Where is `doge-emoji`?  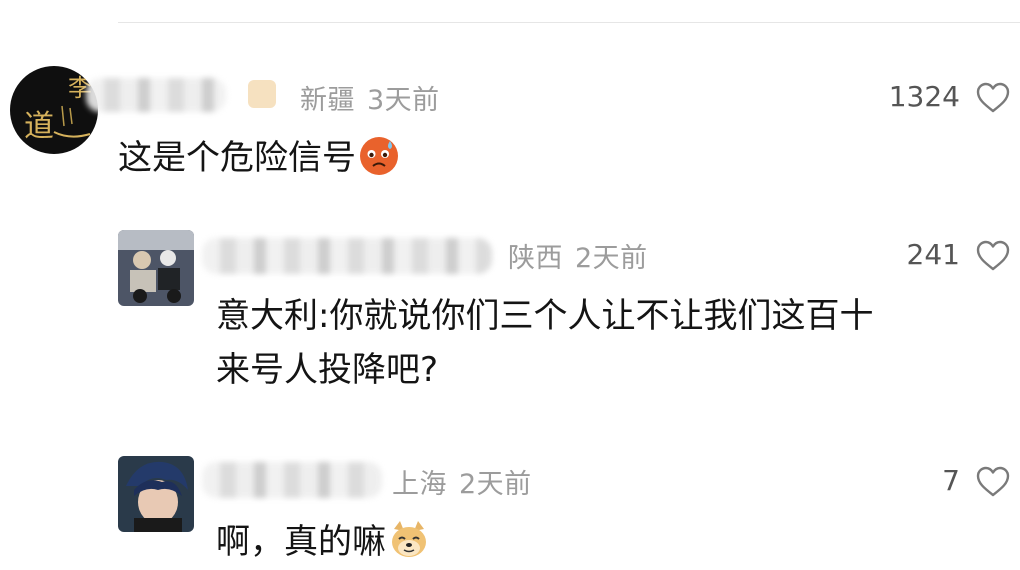 doge-emoji is located at coordinates (409, 540).